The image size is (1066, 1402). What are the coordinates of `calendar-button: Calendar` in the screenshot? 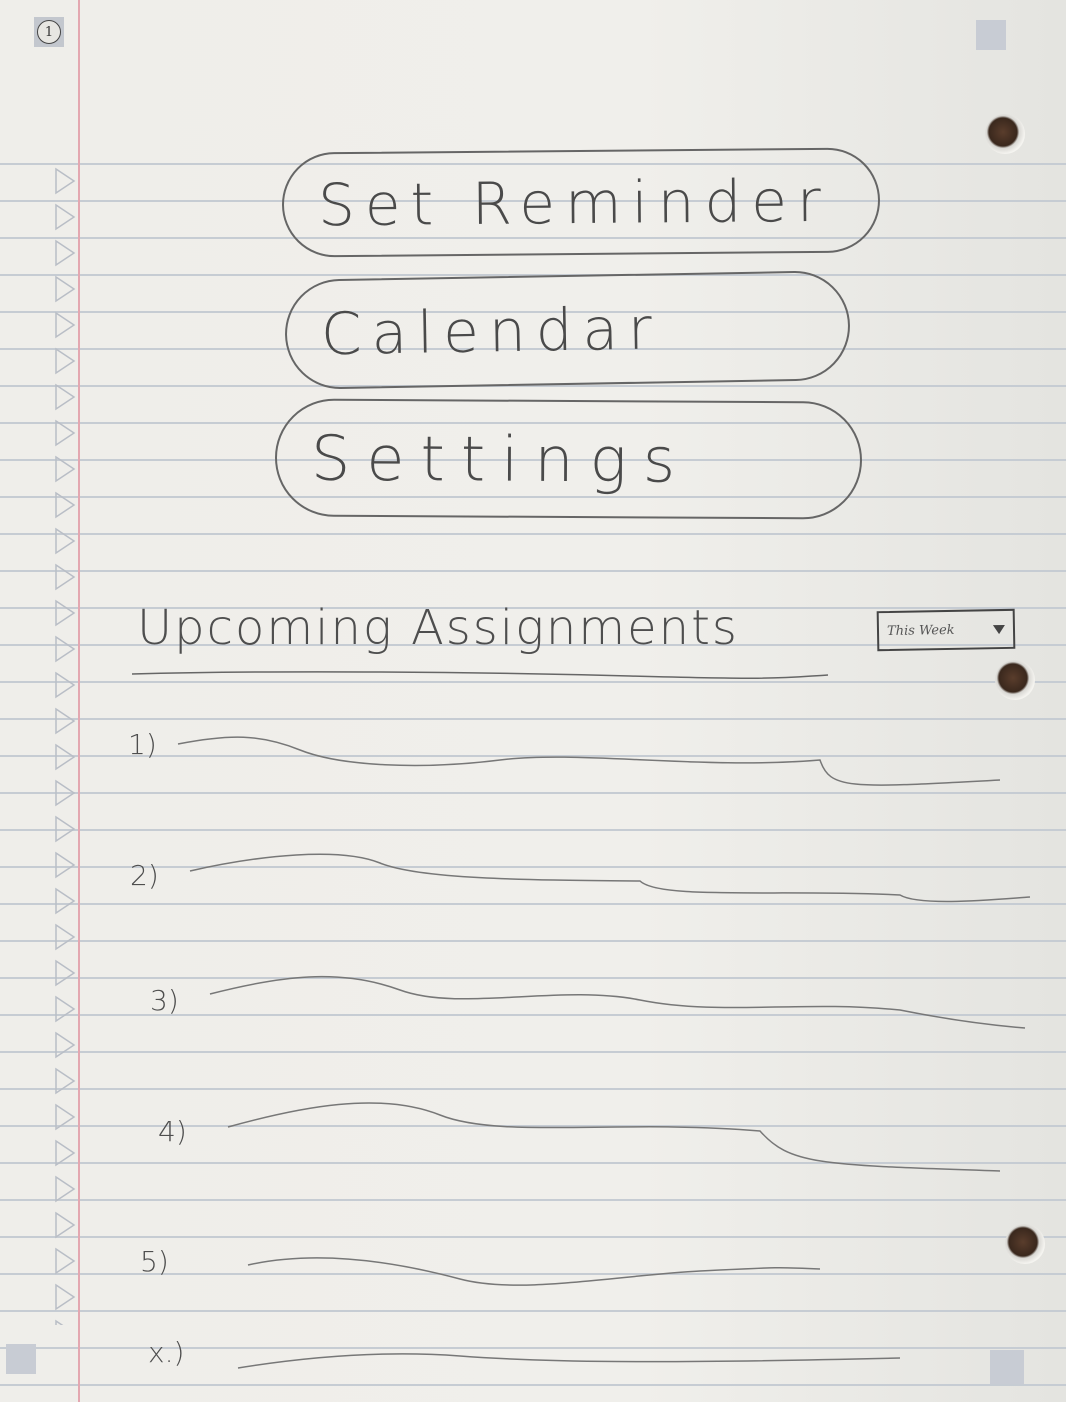 It's located at (567, 330).